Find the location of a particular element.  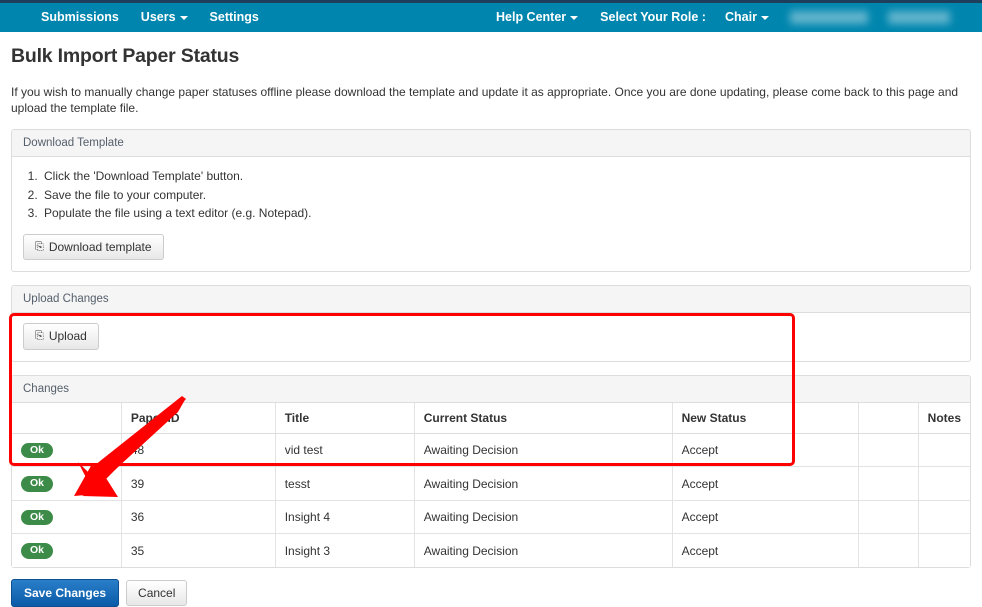

nav-item-settings: Settings is located at coordinates (234, 17).